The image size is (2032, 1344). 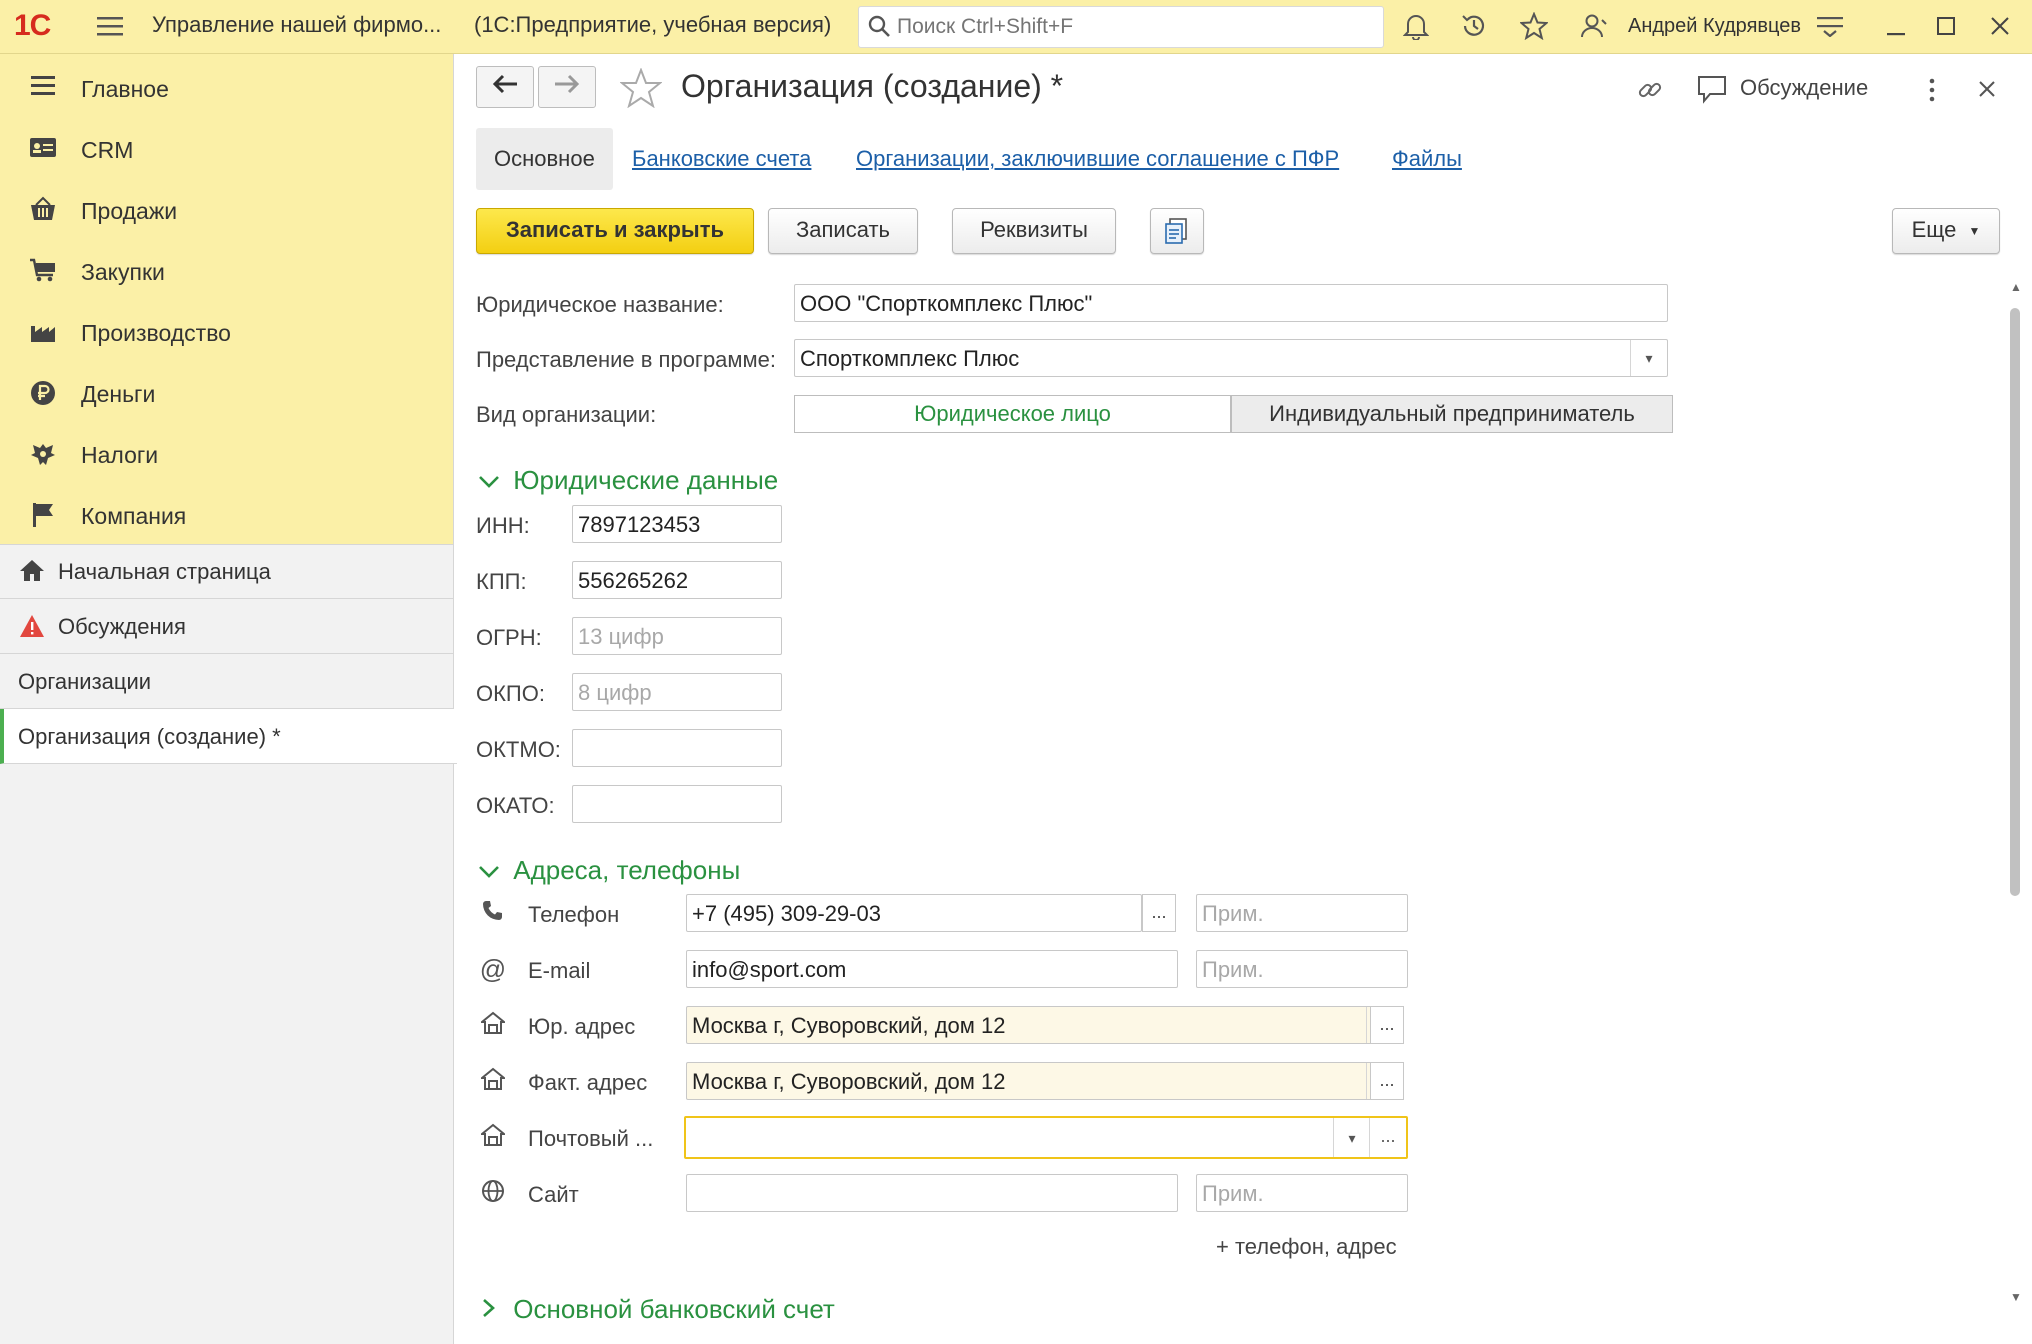 What do you see at coordinates (226, 211) in the screenshot?
I see `section-sales: Продажи` at bounding box center [226, 211].